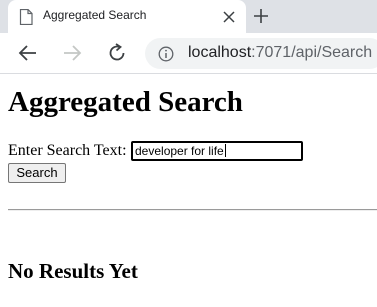 This screenshot has height=307, width=377. I want to click on horizontal-divider, so click(192, 210).